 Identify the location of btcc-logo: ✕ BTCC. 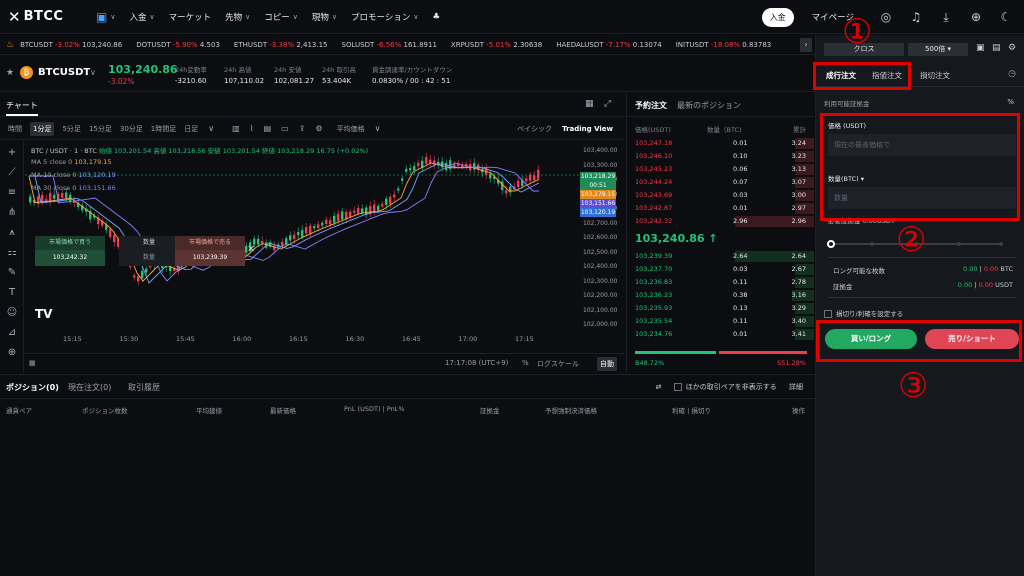
(45, 17).